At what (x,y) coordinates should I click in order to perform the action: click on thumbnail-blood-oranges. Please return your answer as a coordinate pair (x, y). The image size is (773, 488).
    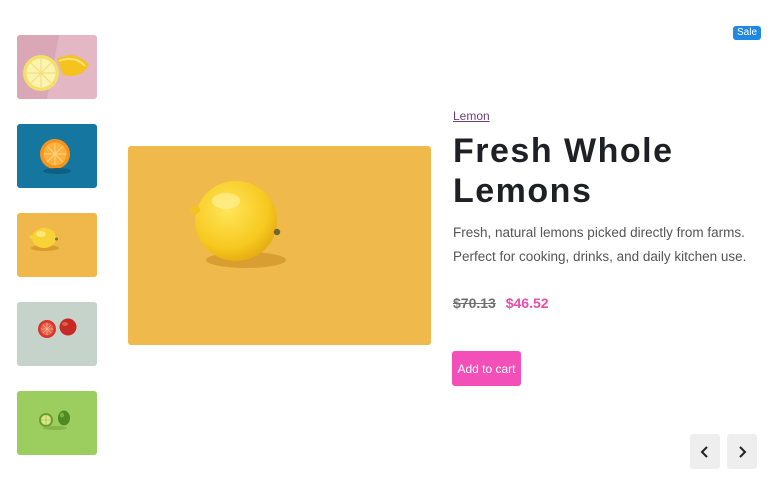
    Looking at the image, I should click on (57, 334).